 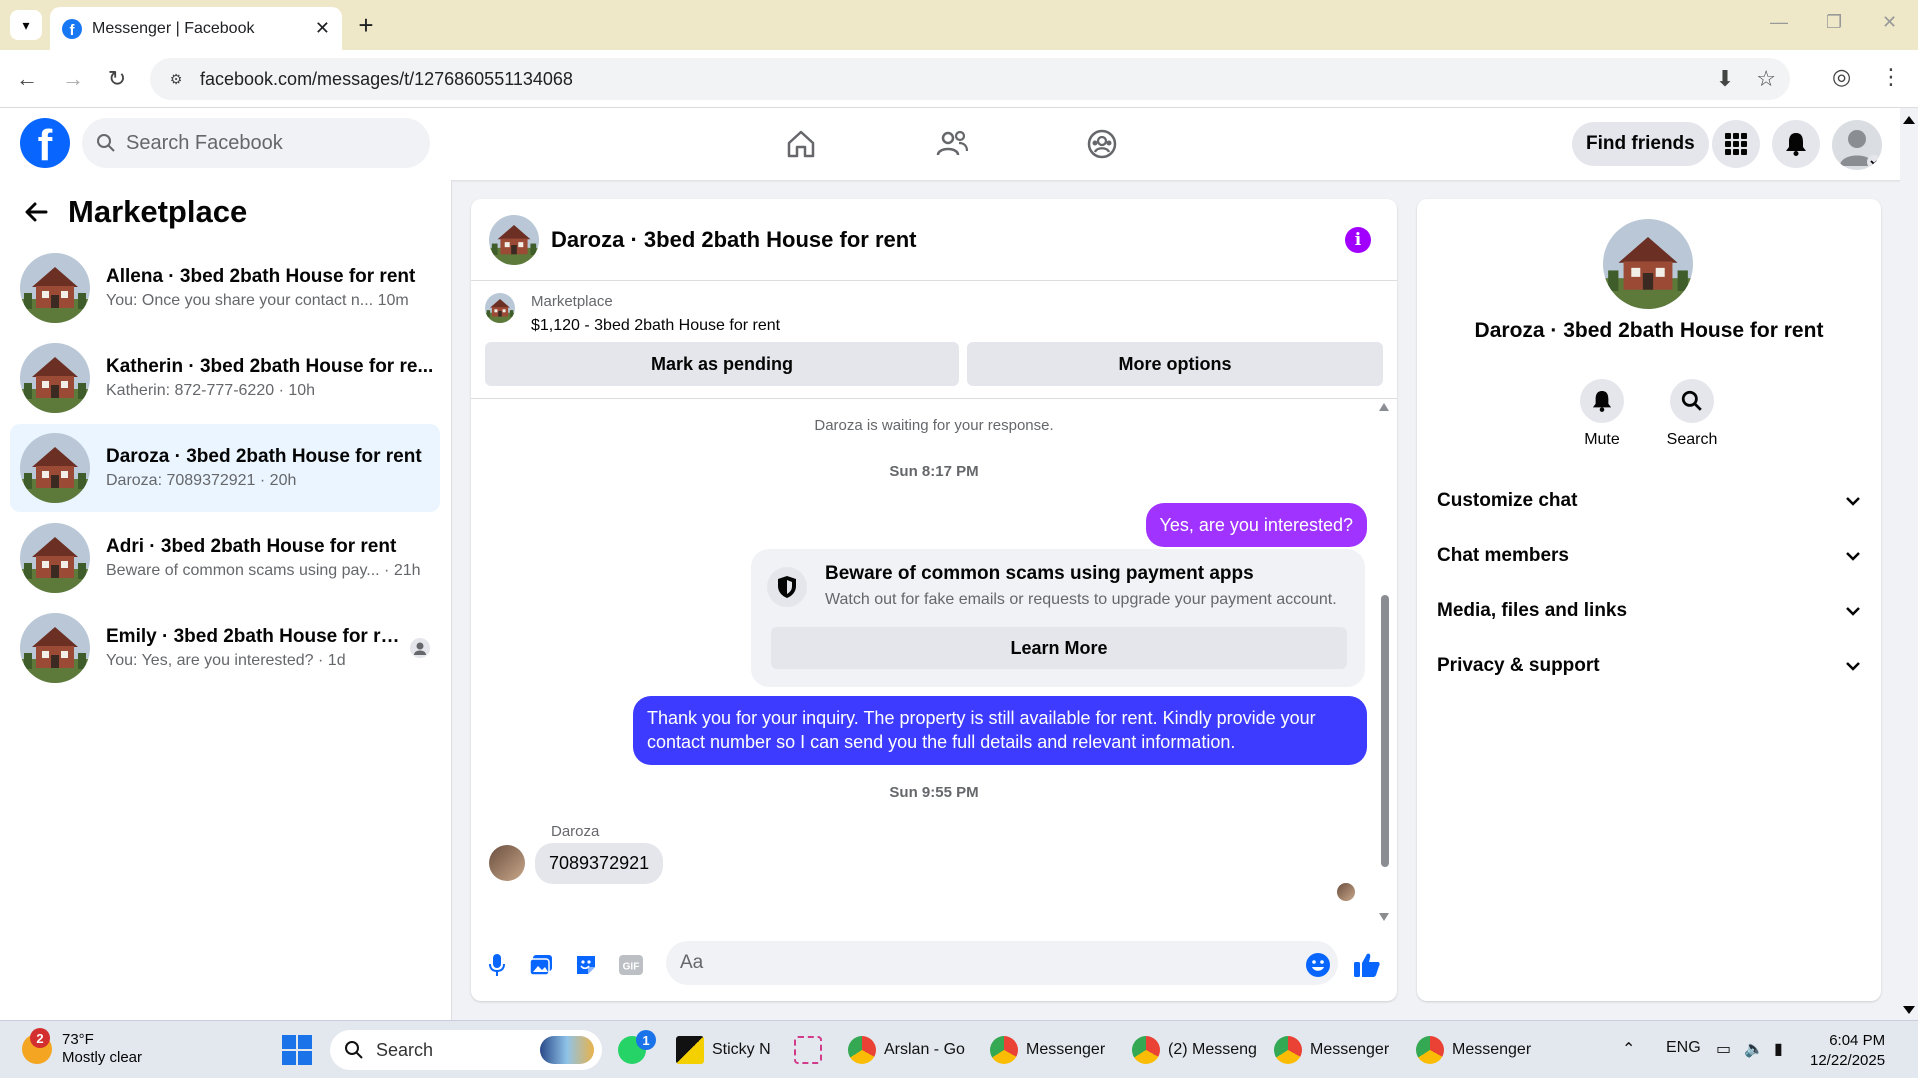 I want to click on find-friends-button: Find friends, so click(x=1640, y=144).